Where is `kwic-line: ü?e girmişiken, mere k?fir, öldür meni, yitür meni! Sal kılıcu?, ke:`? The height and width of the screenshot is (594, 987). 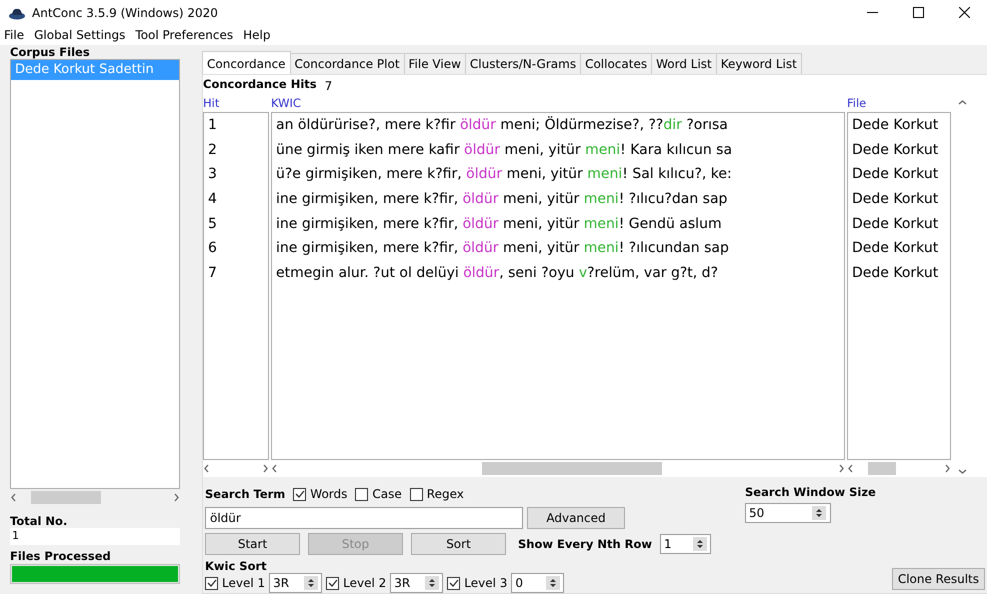
kwic-line: ü?e girmişiken, mere k?fir, öldür meni, yitür meni! Sal kılıcu?, ke: is located at coordinates (504, 174).